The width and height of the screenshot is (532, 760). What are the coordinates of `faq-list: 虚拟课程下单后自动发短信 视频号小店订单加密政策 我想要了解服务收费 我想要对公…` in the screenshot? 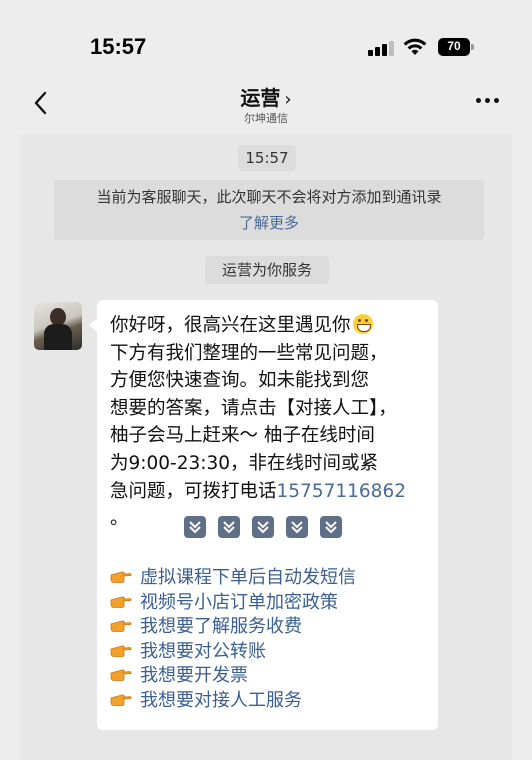 It's located at (270, 639).